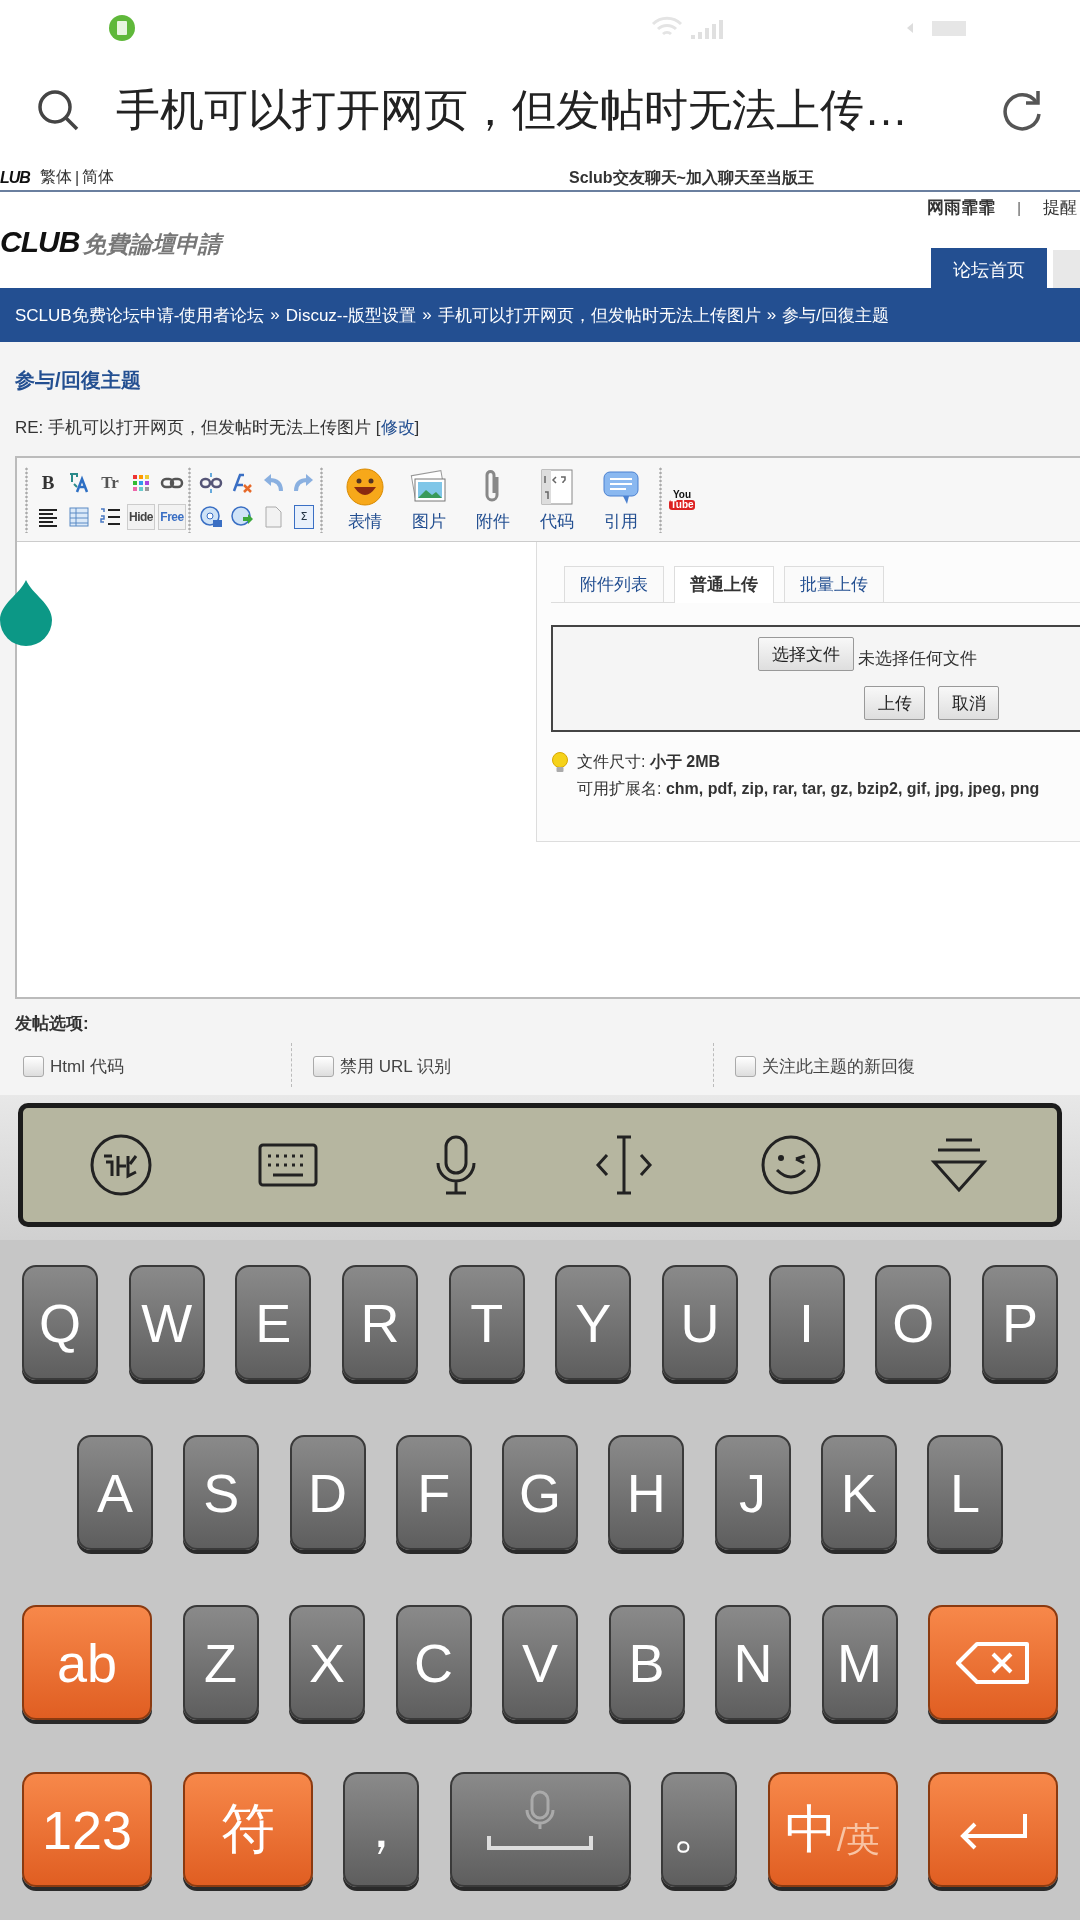  I want to click on upload-tab: 批量上传, so click(834, 584).